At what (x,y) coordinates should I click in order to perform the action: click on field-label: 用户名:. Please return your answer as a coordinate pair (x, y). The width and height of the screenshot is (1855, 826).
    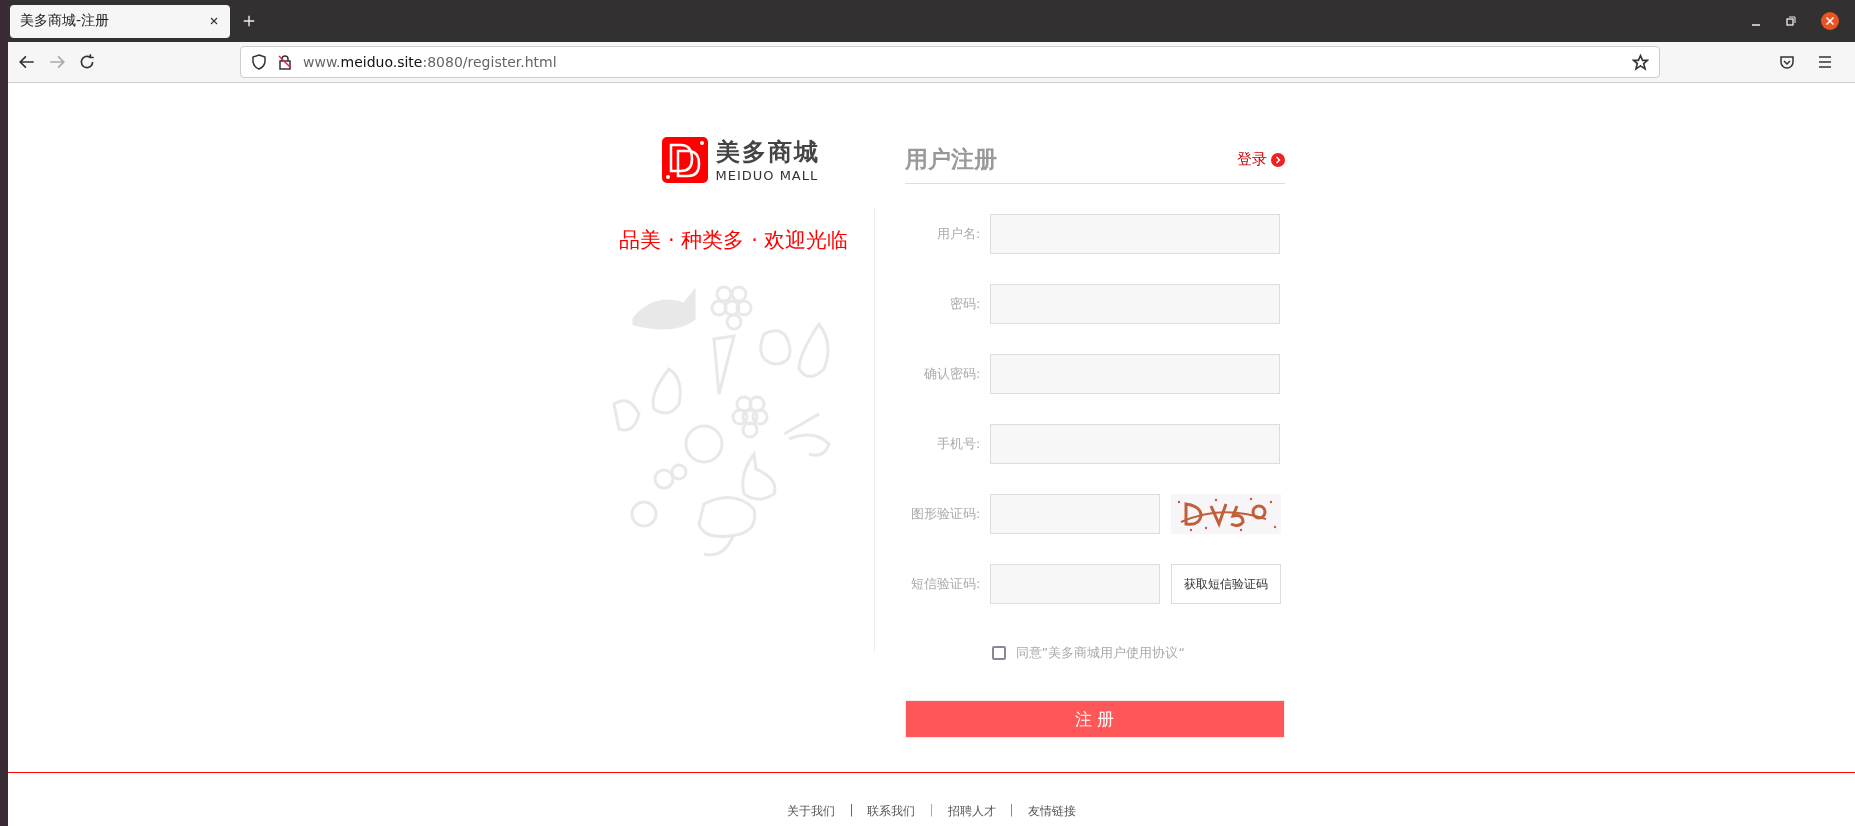
    Looking at the image, I should click on (958, 234).